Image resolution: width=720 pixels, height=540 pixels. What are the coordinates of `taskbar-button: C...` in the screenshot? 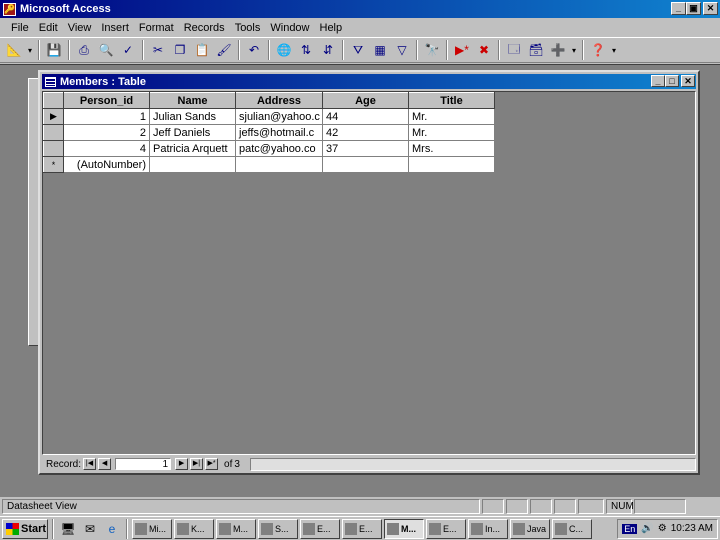 It's located at (572, 528).